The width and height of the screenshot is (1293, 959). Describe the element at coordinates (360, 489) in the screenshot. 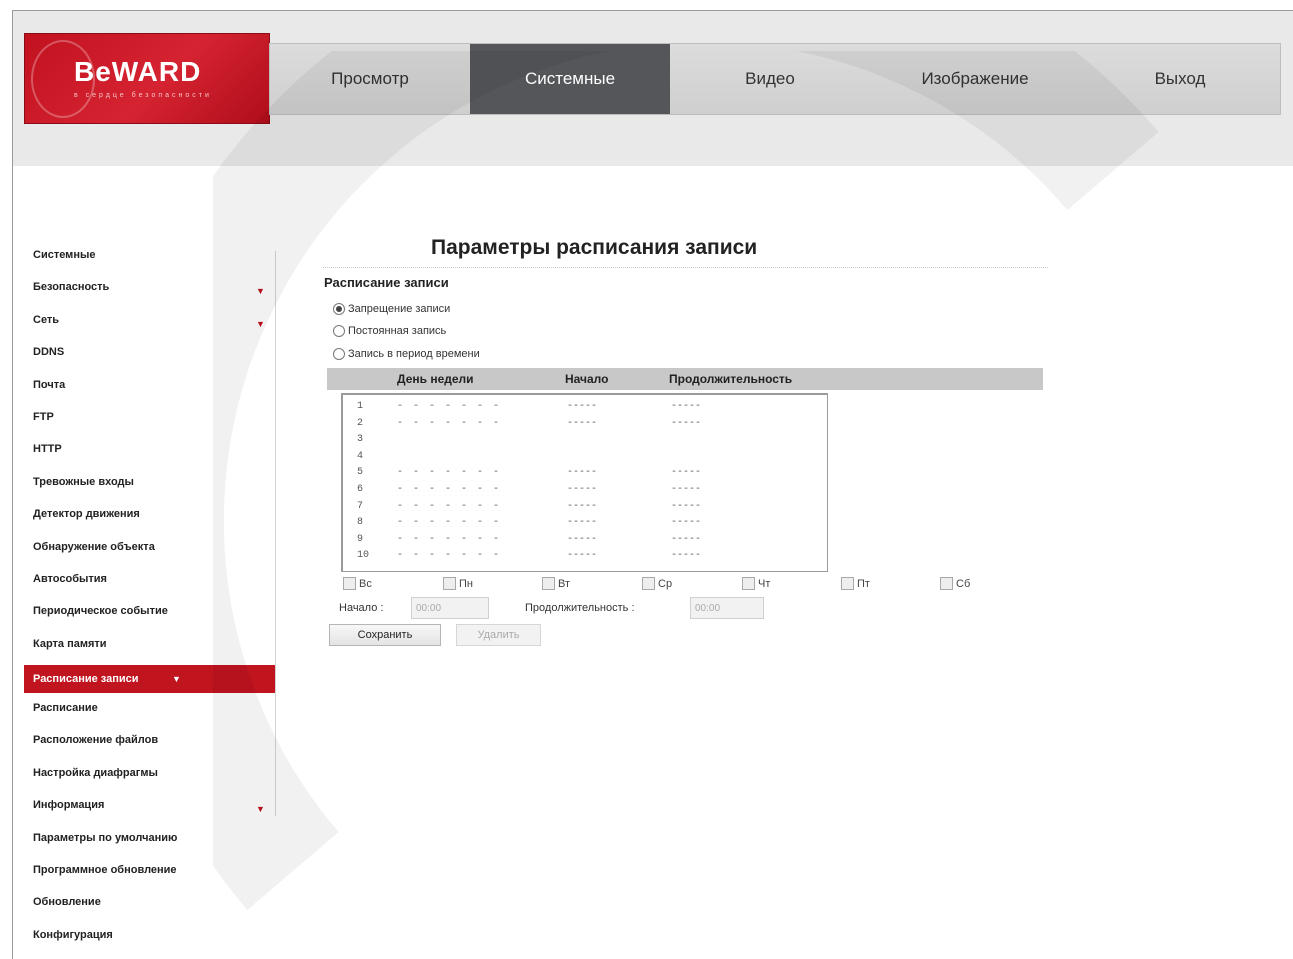

I see `row-index: 6` at that location.